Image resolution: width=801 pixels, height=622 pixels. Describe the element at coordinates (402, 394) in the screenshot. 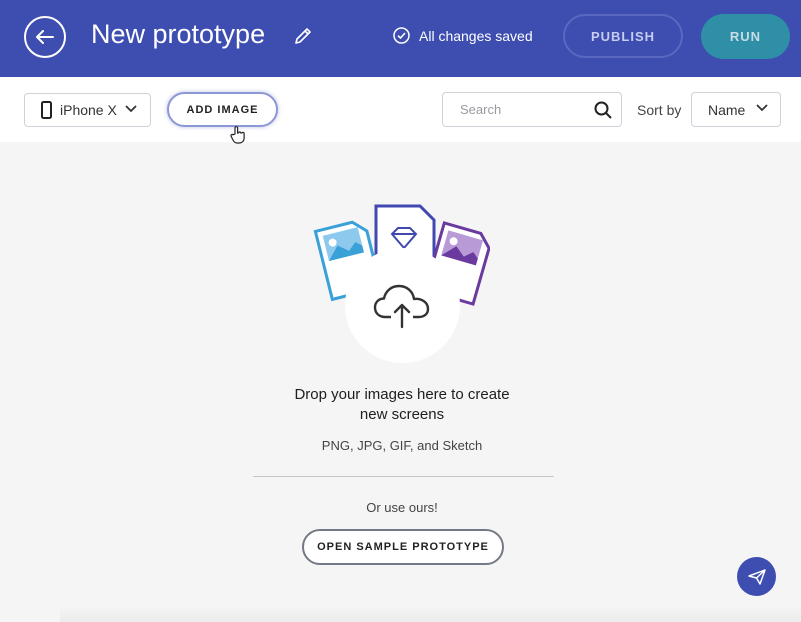

I see `empty-state-headline-line1: Drop your images here to create` at that location.